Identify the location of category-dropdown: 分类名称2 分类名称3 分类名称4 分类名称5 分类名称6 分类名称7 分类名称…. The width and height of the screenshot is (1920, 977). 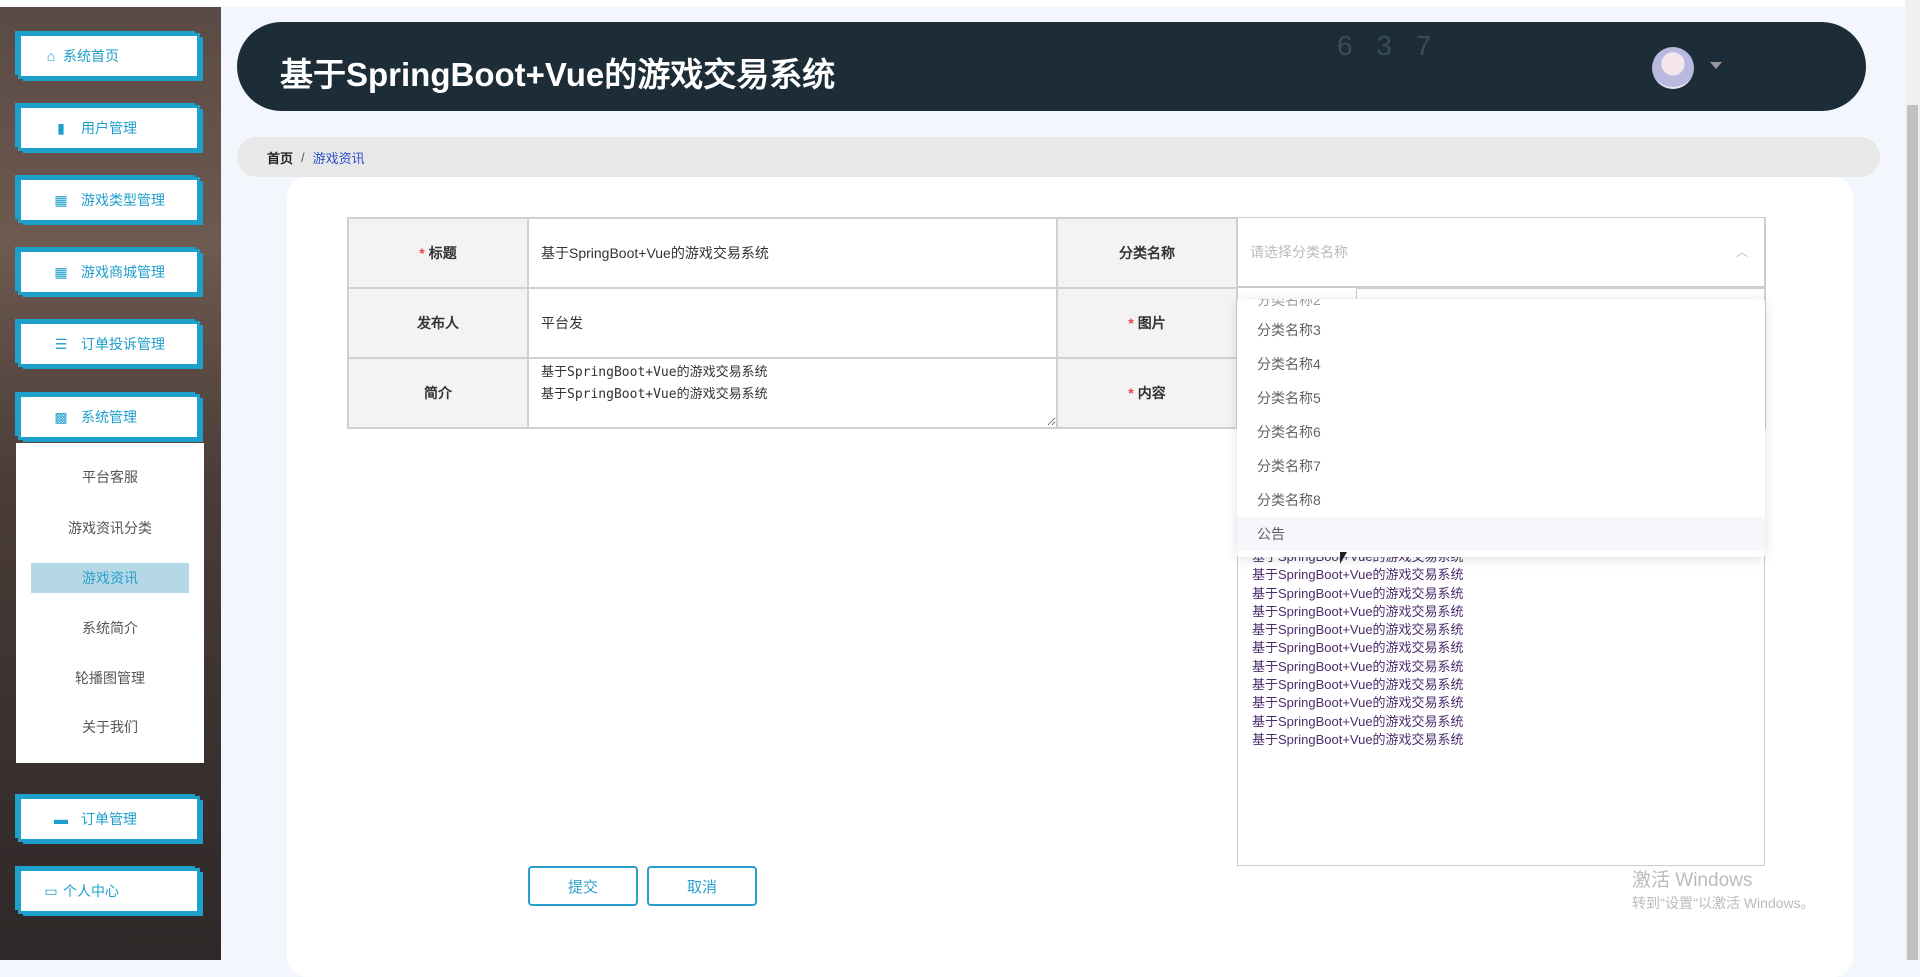
(1501, 428).